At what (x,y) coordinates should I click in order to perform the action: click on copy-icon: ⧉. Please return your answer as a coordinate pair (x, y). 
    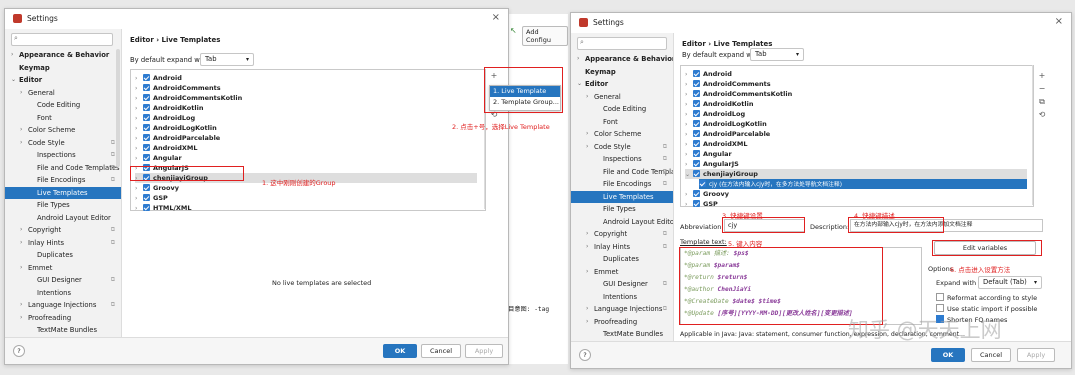
    Looking at the image, I should click on (1042, 101).